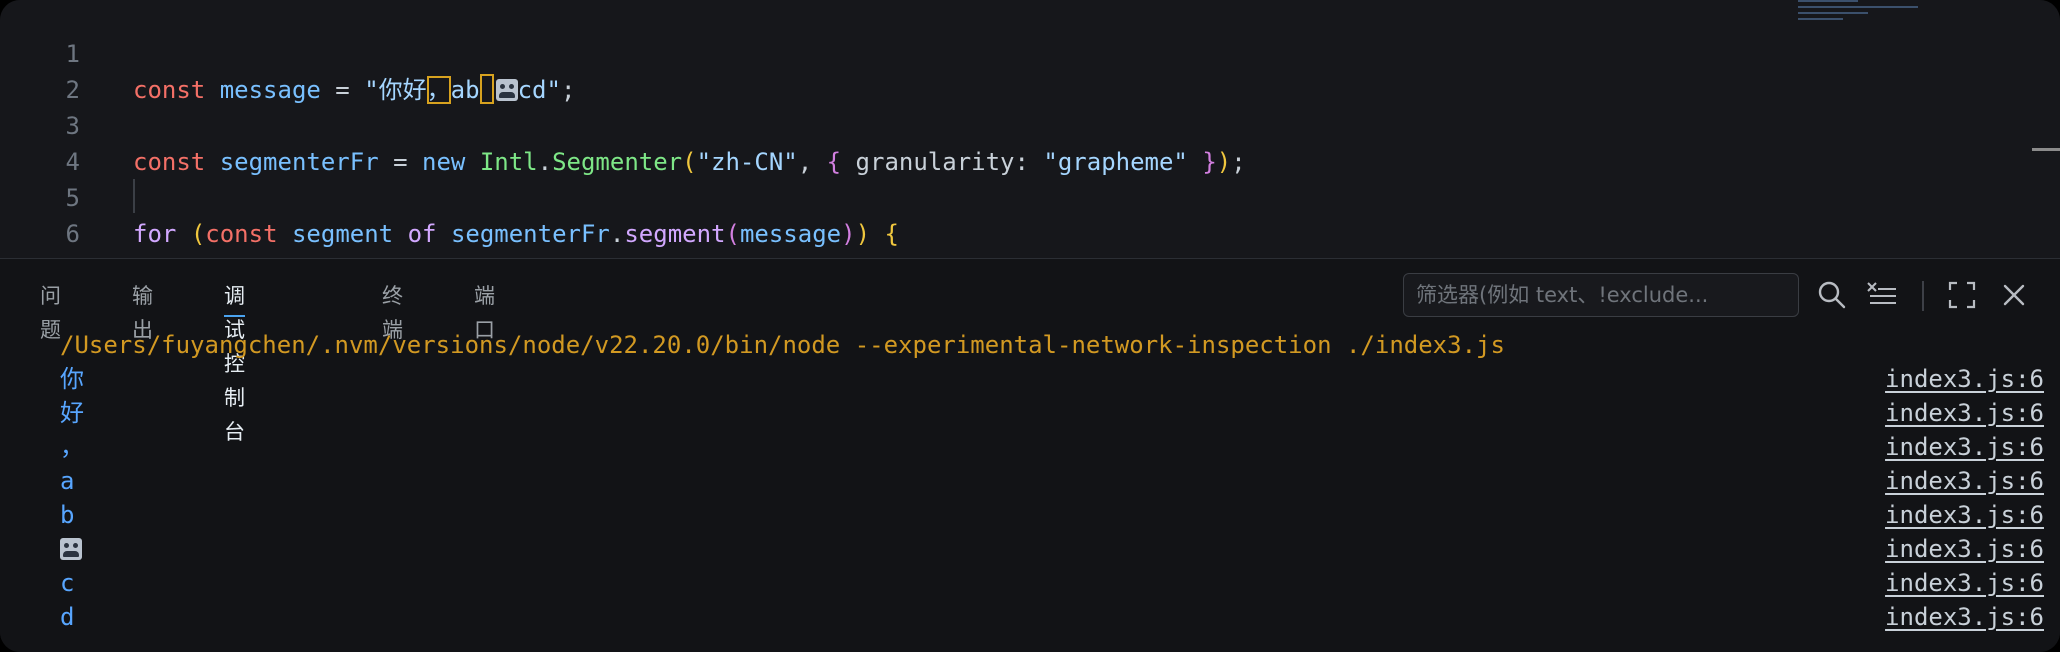 The image size is (2060, 652). I want to click on invisible-char-highlight, so click(486, 89).